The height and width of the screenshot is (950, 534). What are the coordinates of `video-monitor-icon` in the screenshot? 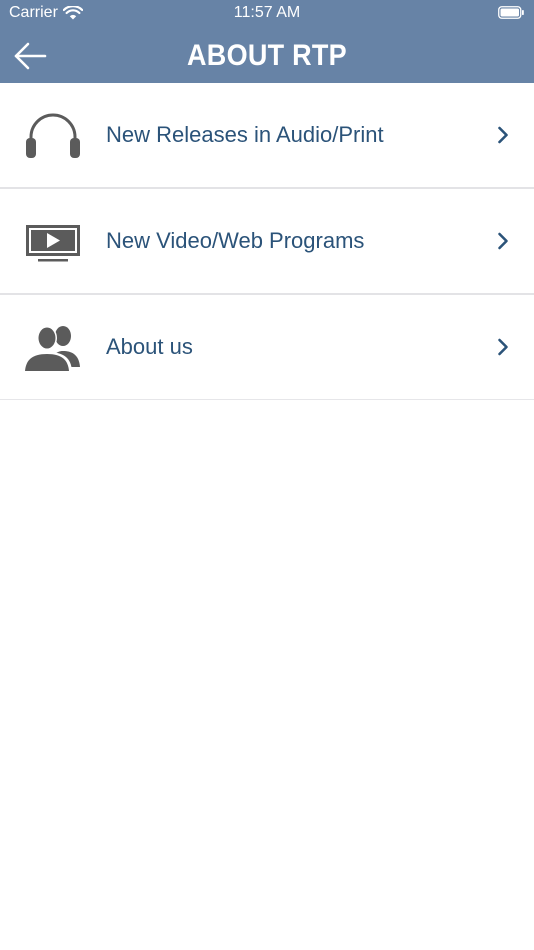 It's located at (53, 243).